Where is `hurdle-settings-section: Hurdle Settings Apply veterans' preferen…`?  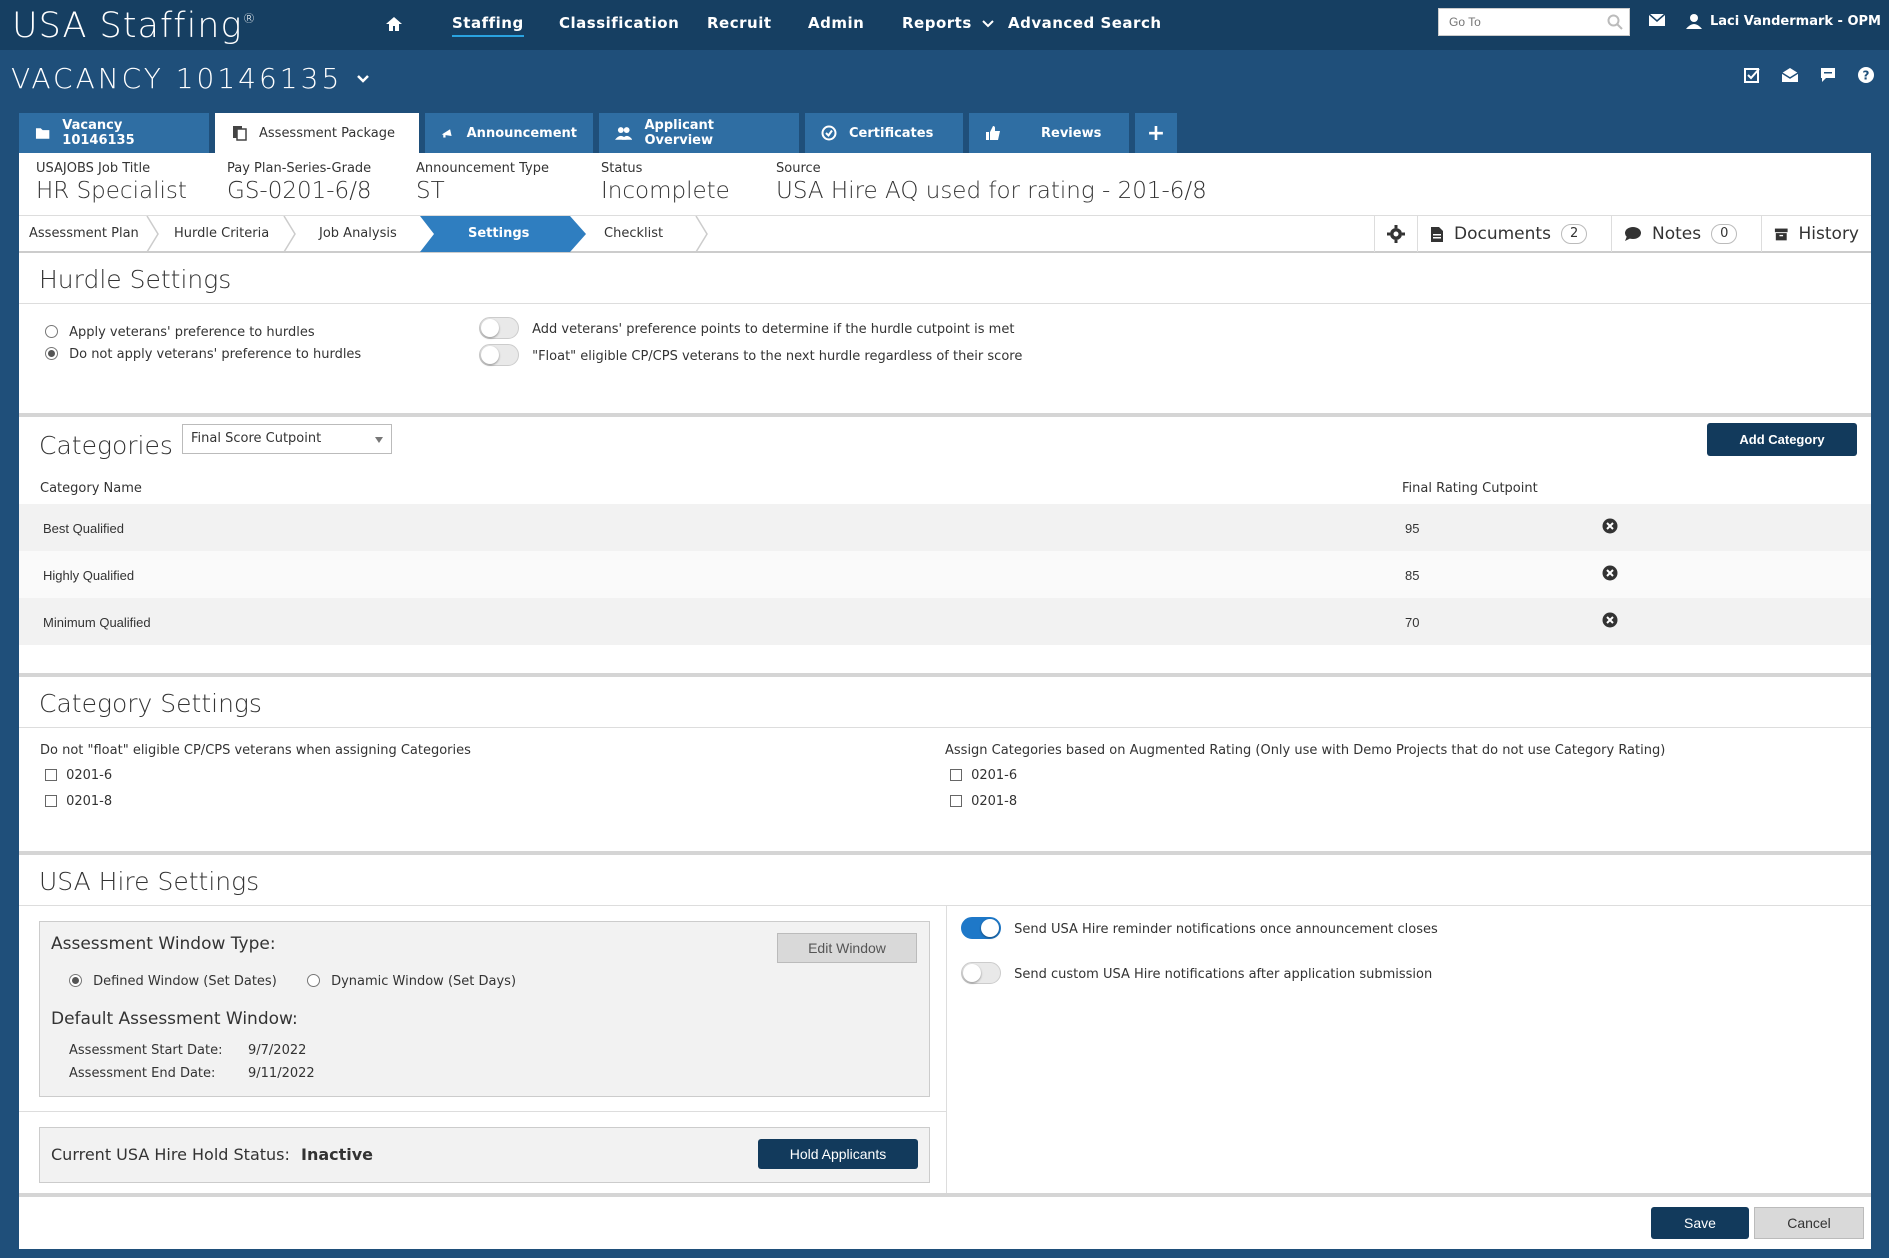 hurdle-settings-section: Hurdle Settings Apply veterans' preferen… is located at coordinates (945, 335).